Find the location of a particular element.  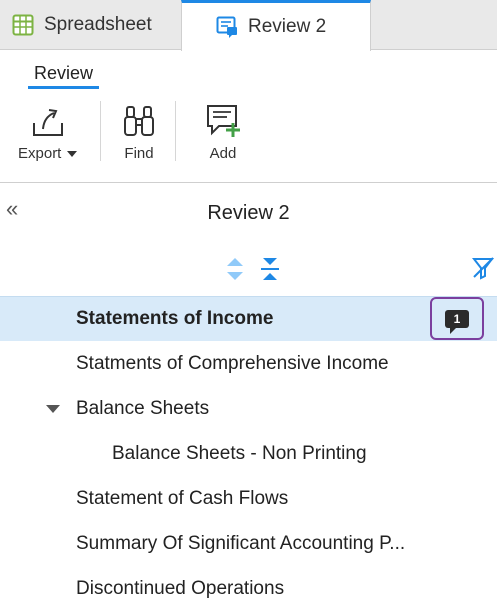

tab-spreadsheet: Spreadsheet is located at coordinates (90, 25).